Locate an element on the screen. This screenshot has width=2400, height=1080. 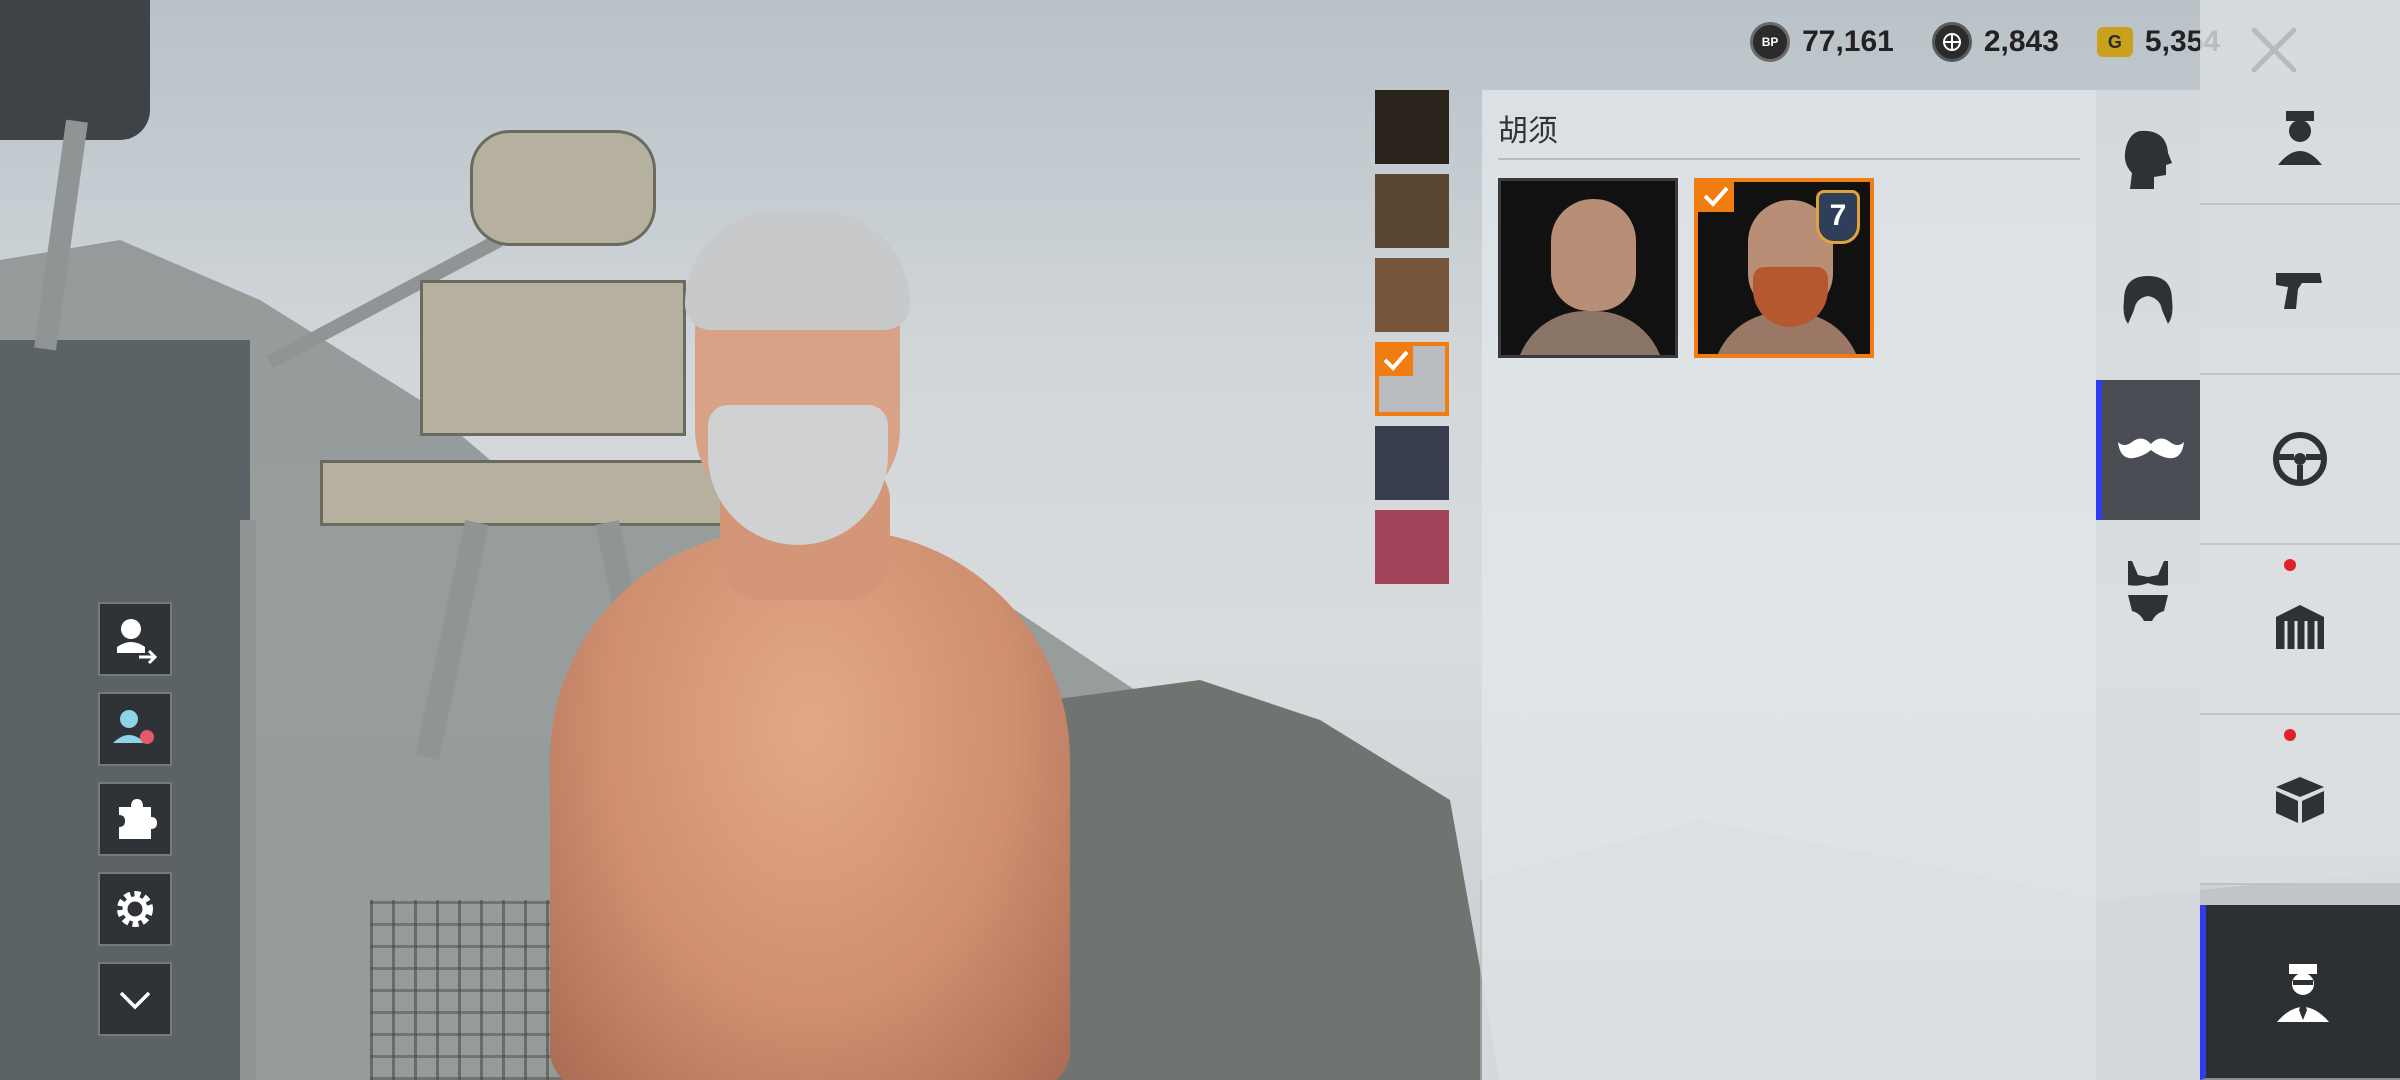
bp-coin-icon: BP is located at coordinates (1770, 42).